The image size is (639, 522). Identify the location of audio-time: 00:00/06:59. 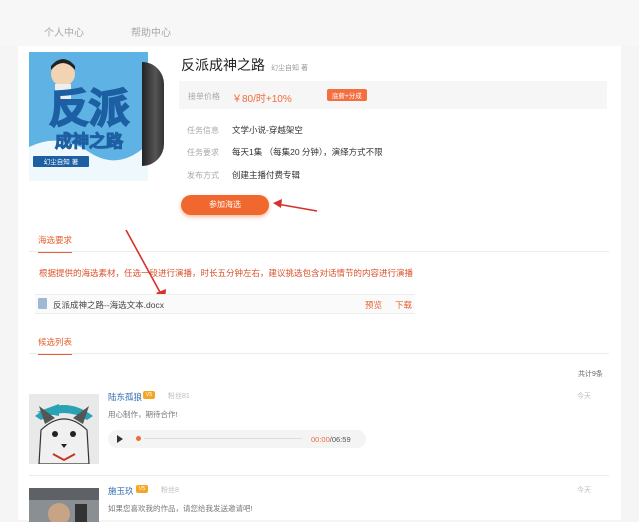
(331, 439).